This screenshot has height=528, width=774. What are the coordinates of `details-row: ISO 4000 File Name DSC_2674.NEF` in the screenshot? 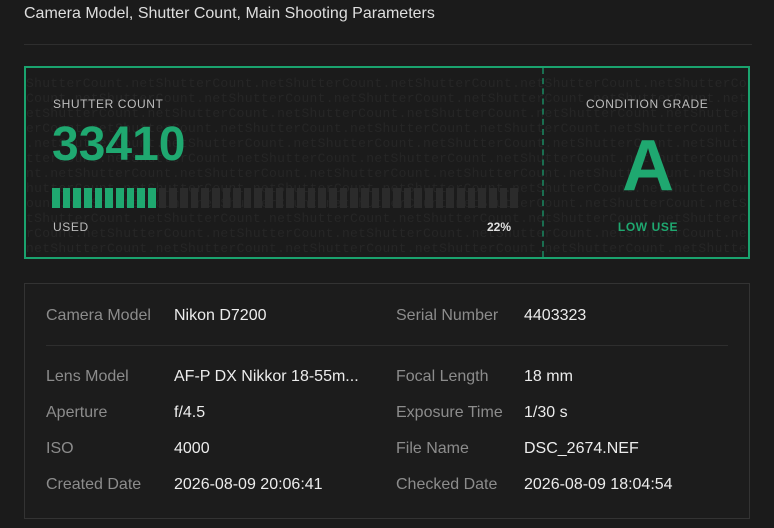 It's located at (387, 449).